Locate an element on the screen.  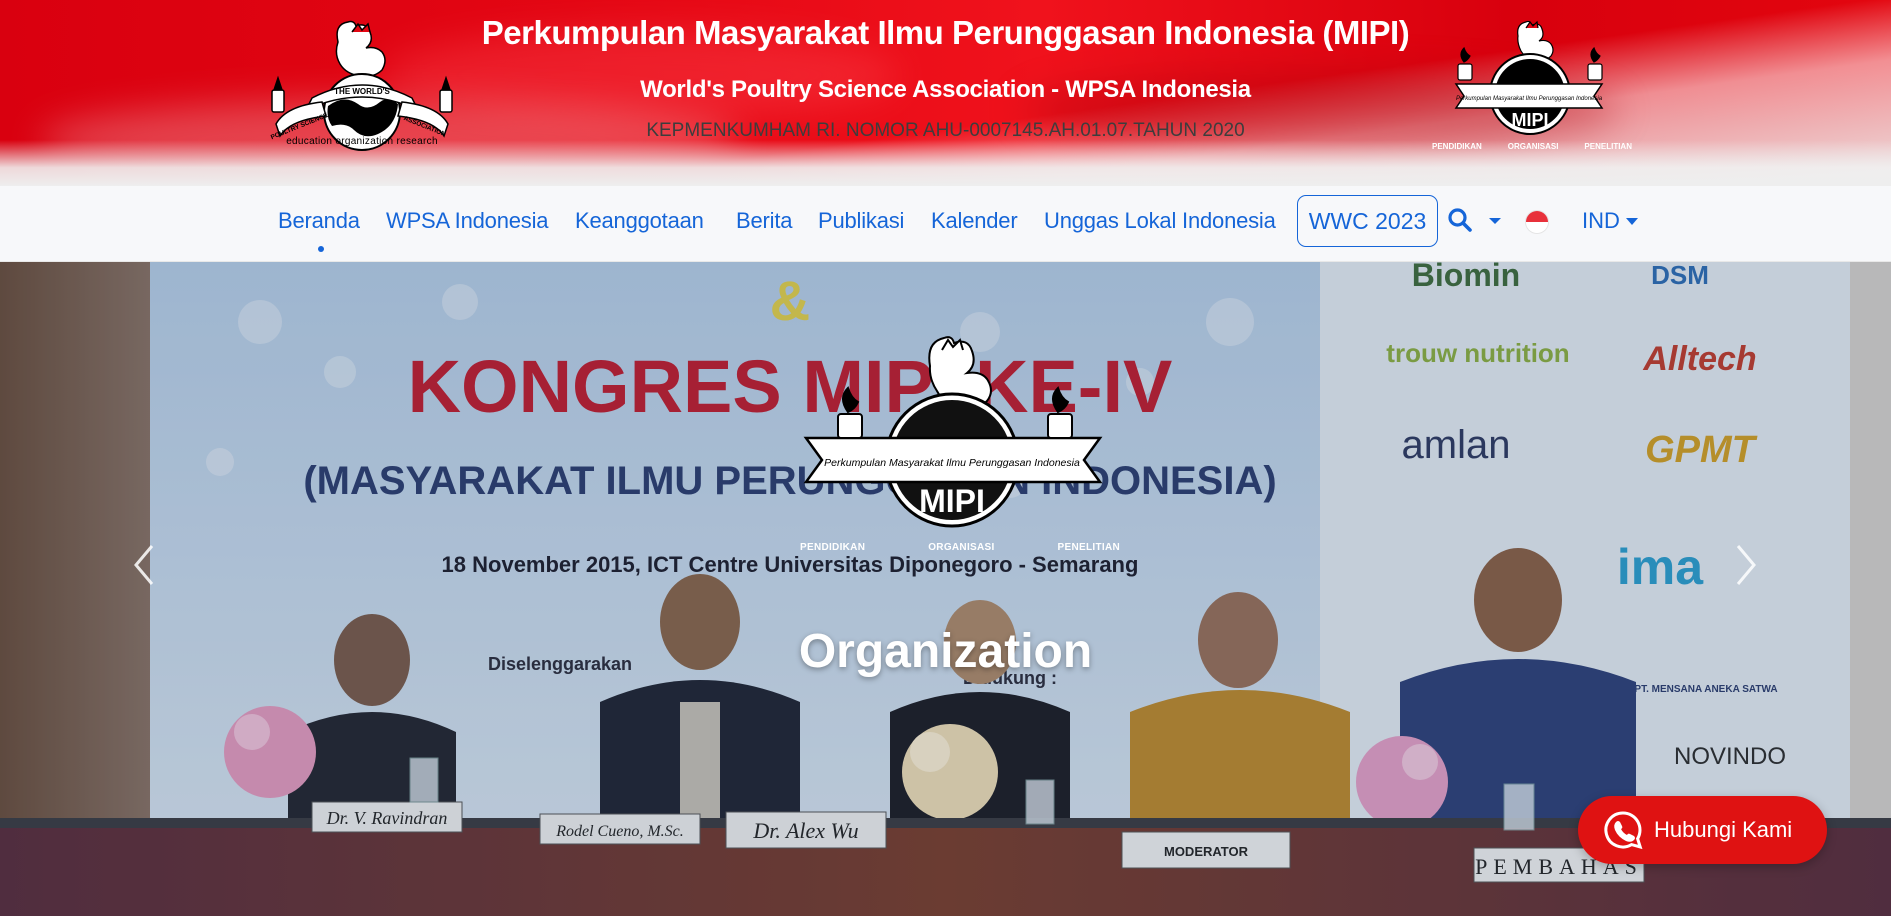
indonesia-flag-icon is located at coordinates (1537, 222).